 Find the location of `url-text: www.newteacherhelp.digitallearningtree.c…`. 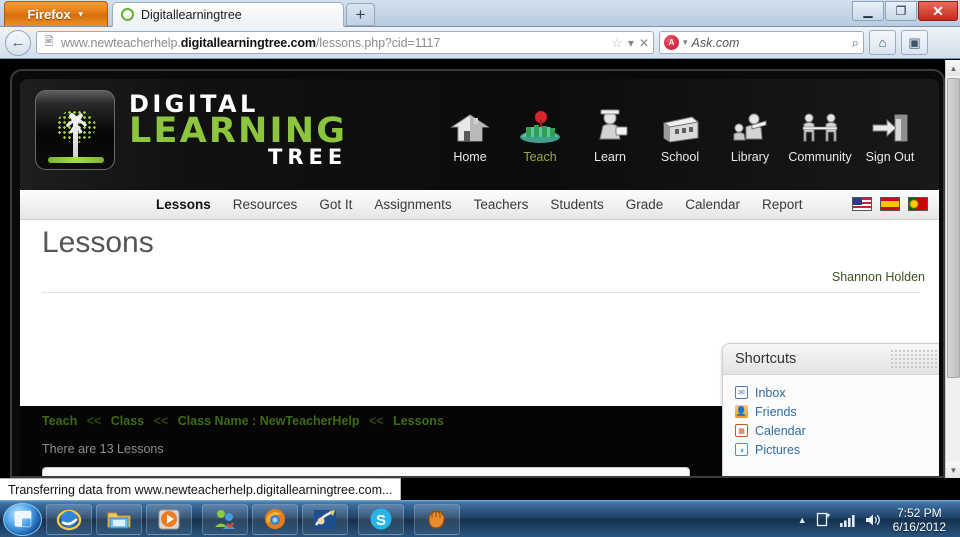

url-text: www.newteacherhelp.digitallearningtree.c… is located at coordinates (334, 43).